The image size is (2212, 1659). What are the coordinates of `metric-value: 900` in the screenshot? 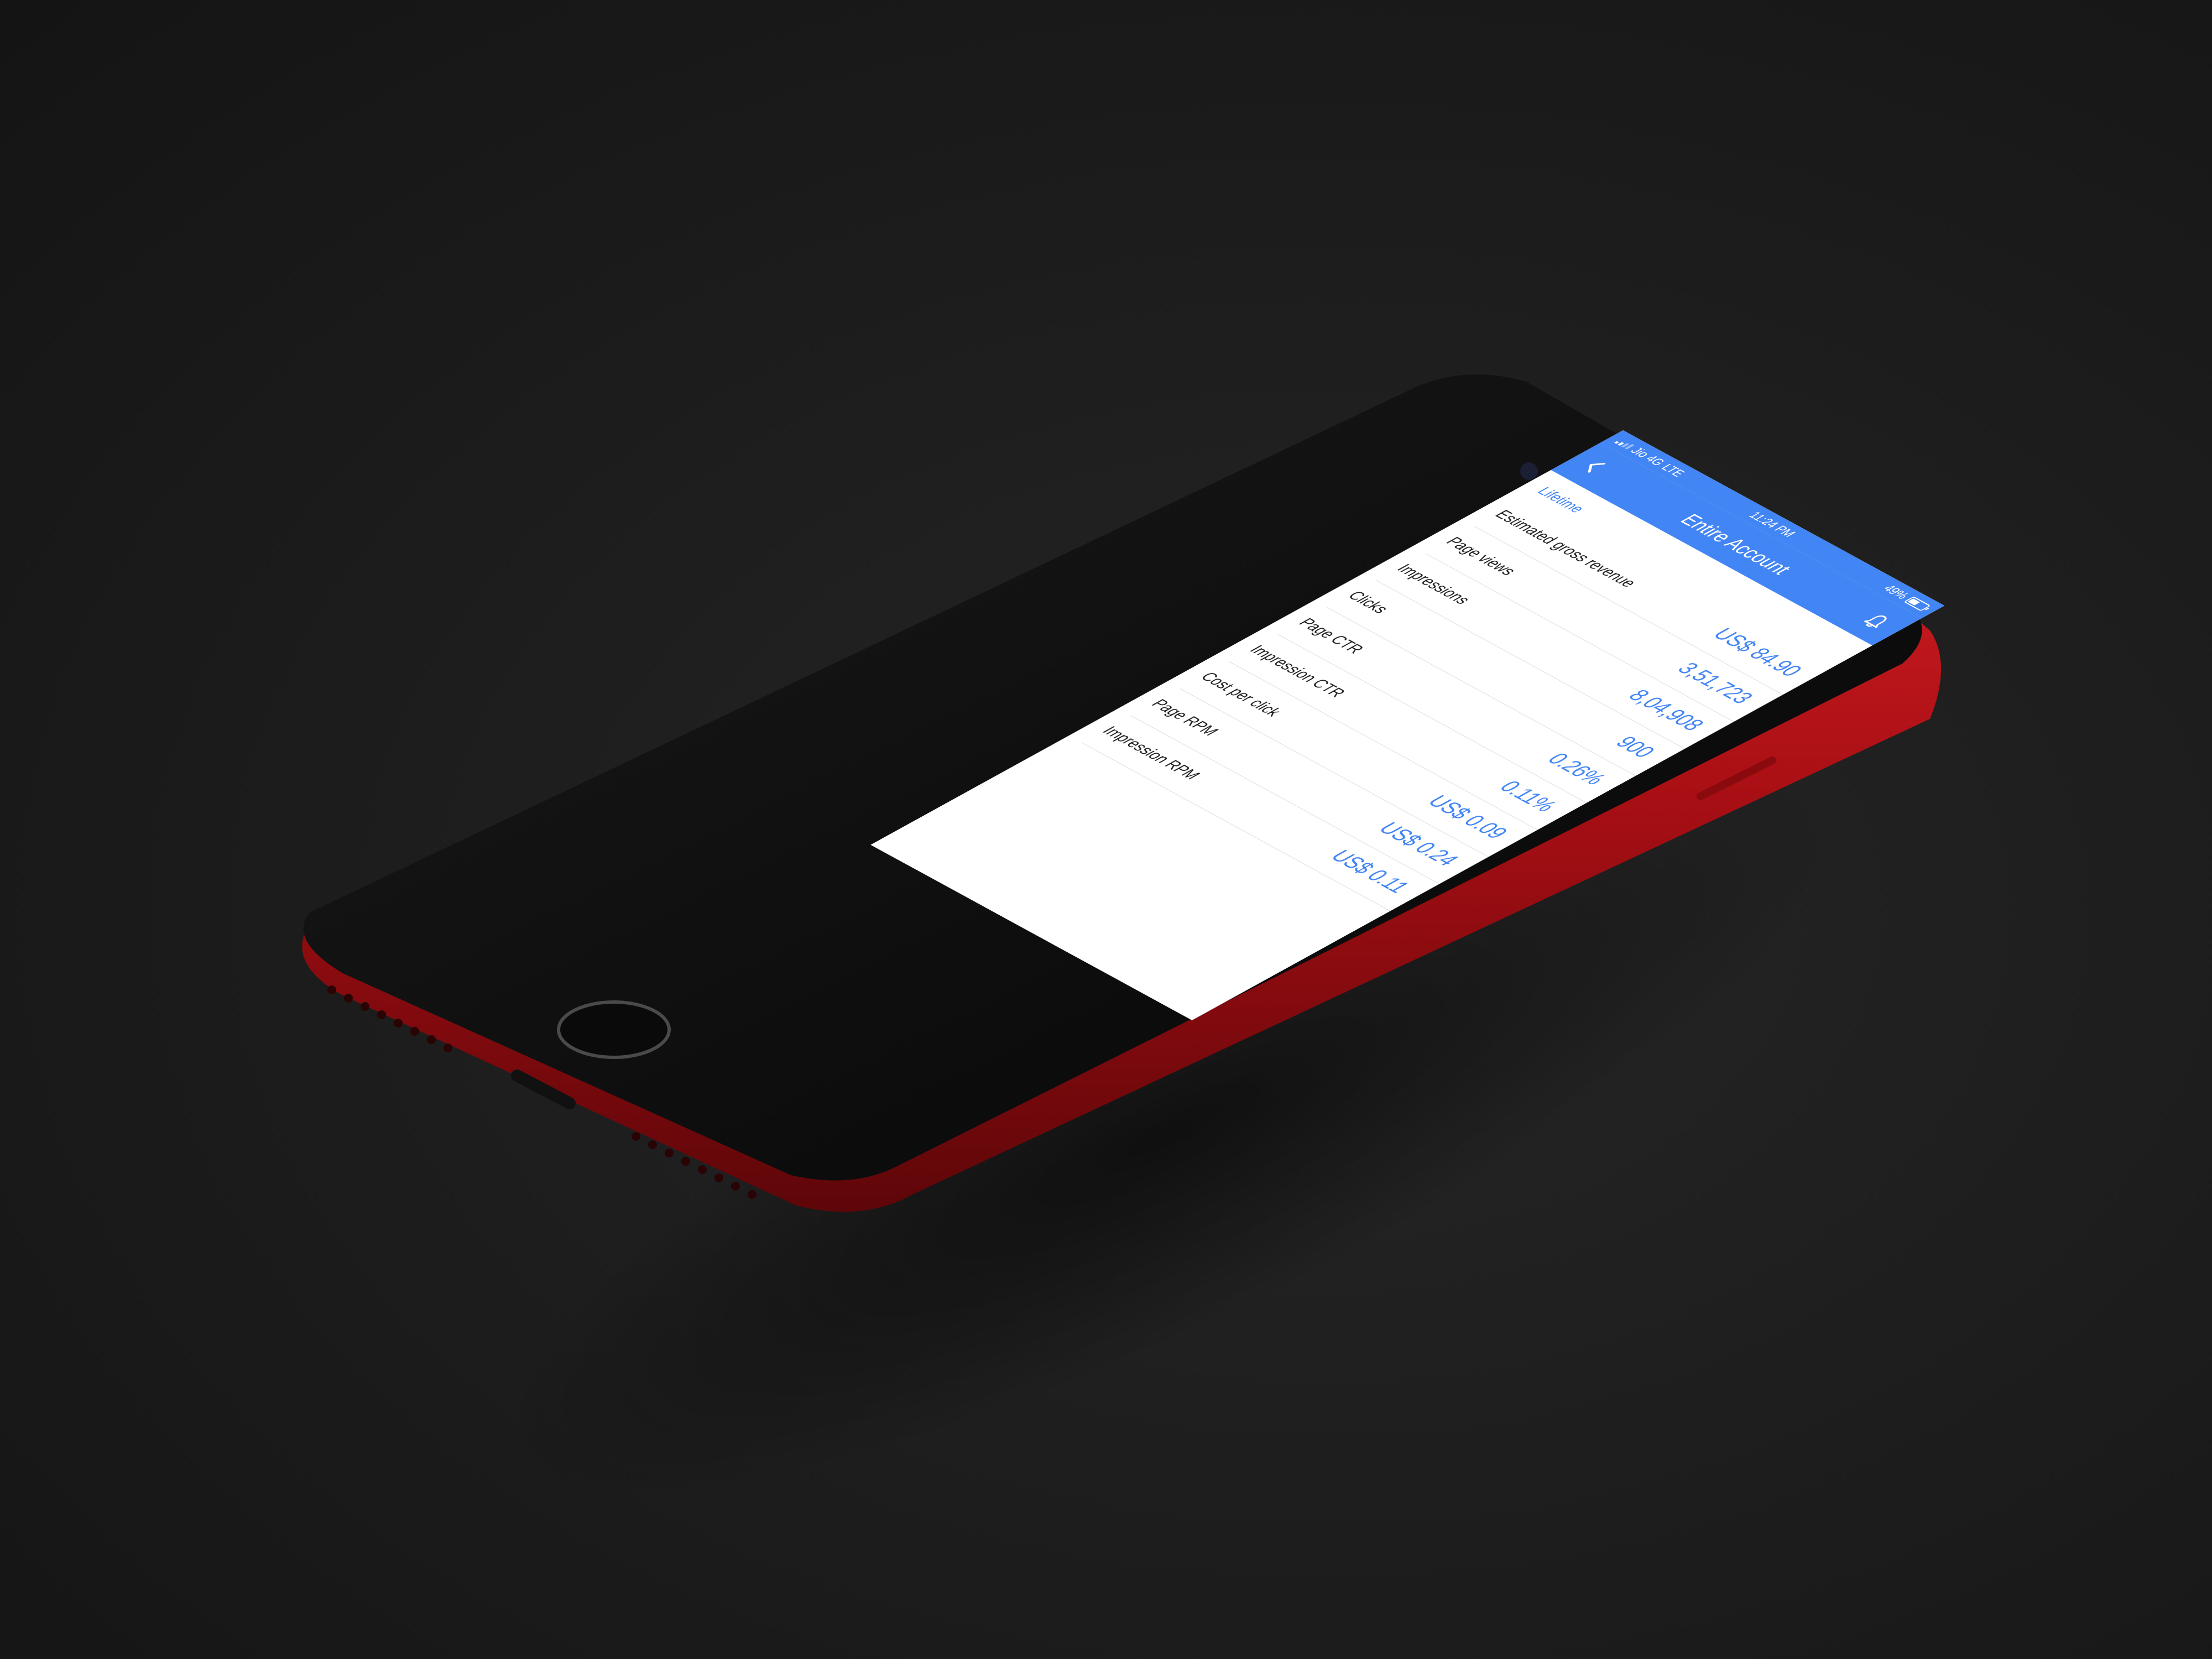 It's located at (1635, 747).